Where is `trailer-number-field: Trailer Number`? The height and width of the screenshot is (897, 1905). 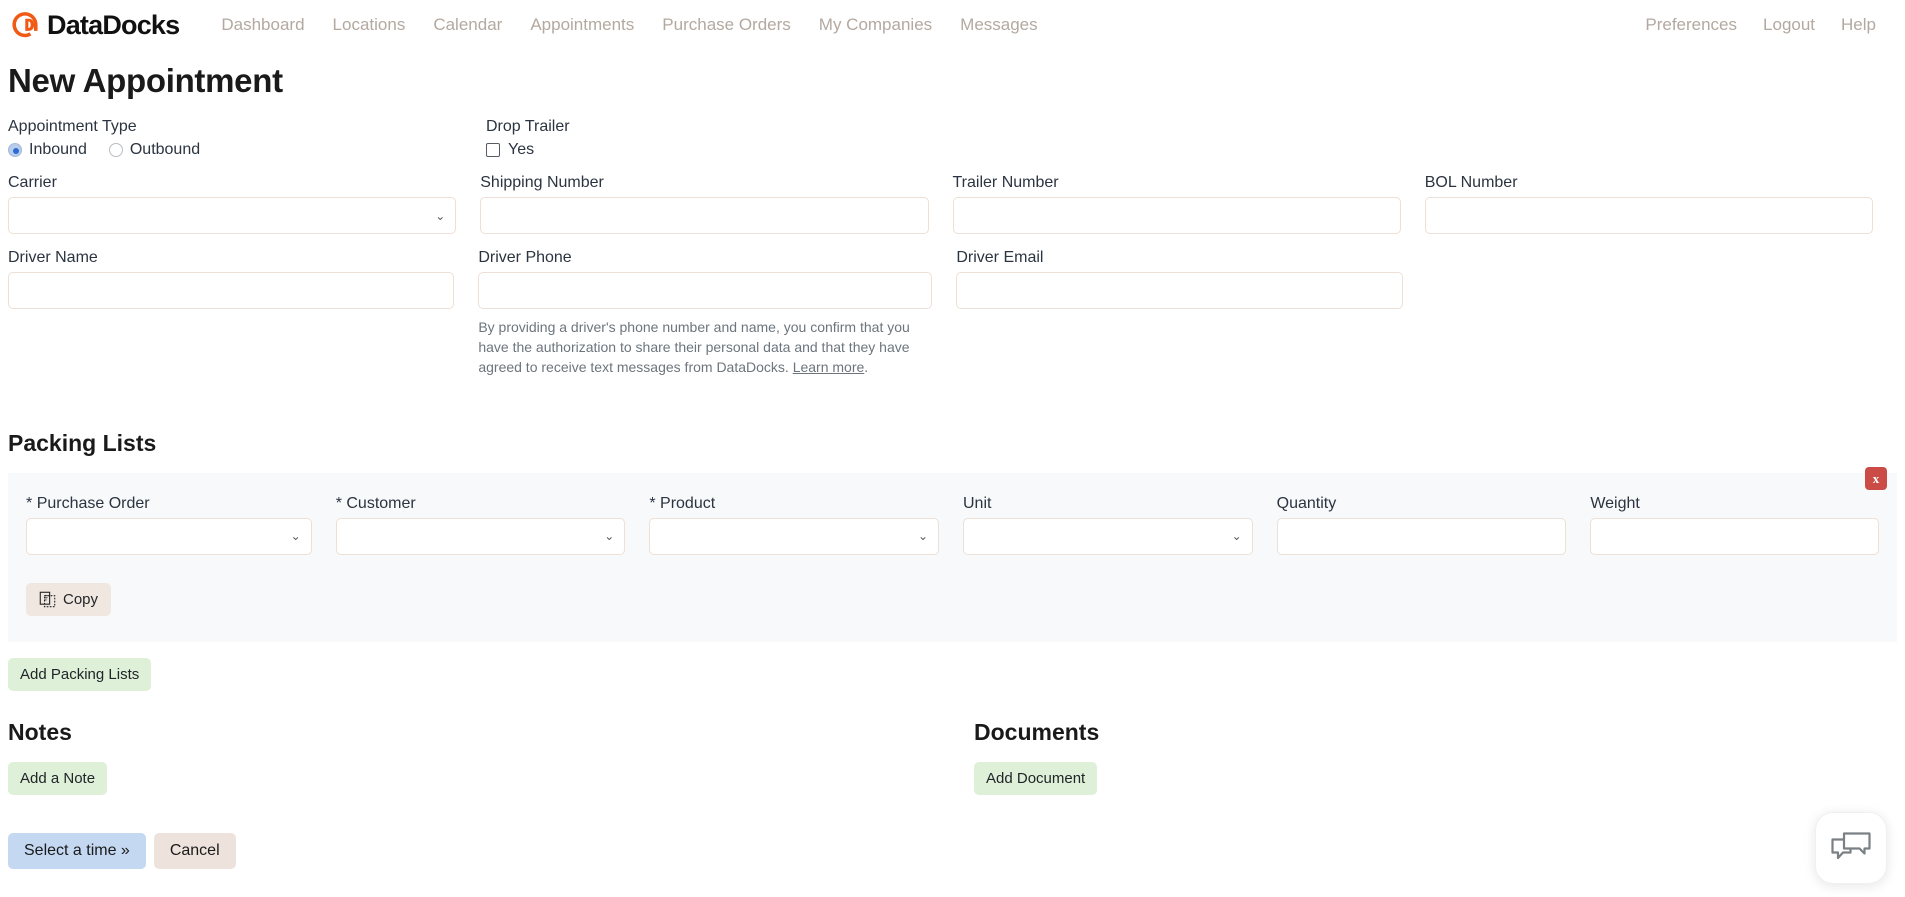
trailer-number-field: Trailer Number is located at coordinates (1188, 204).